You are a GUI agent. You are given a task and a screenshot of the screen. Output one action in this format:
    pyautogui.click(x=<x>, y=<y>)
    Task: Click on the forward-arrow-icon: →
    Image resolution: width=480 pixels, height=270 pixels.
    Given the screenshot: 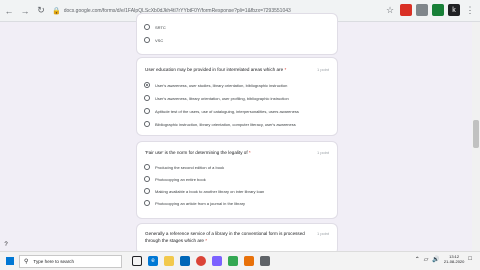 What is the action you would take?
    pyautogui.click(x=25, y=11)
    